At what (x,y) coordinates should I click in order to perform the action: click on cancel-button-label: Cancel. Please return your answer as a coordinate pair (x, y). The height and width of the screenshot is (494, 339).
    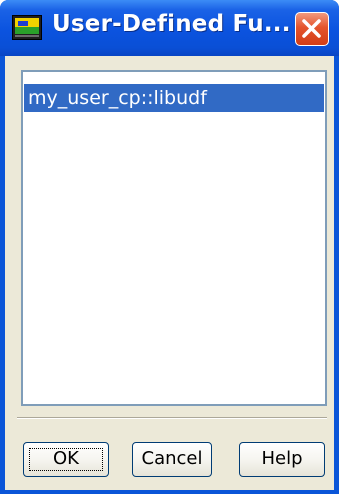
    Looking at the image, I should click on (172, 458).